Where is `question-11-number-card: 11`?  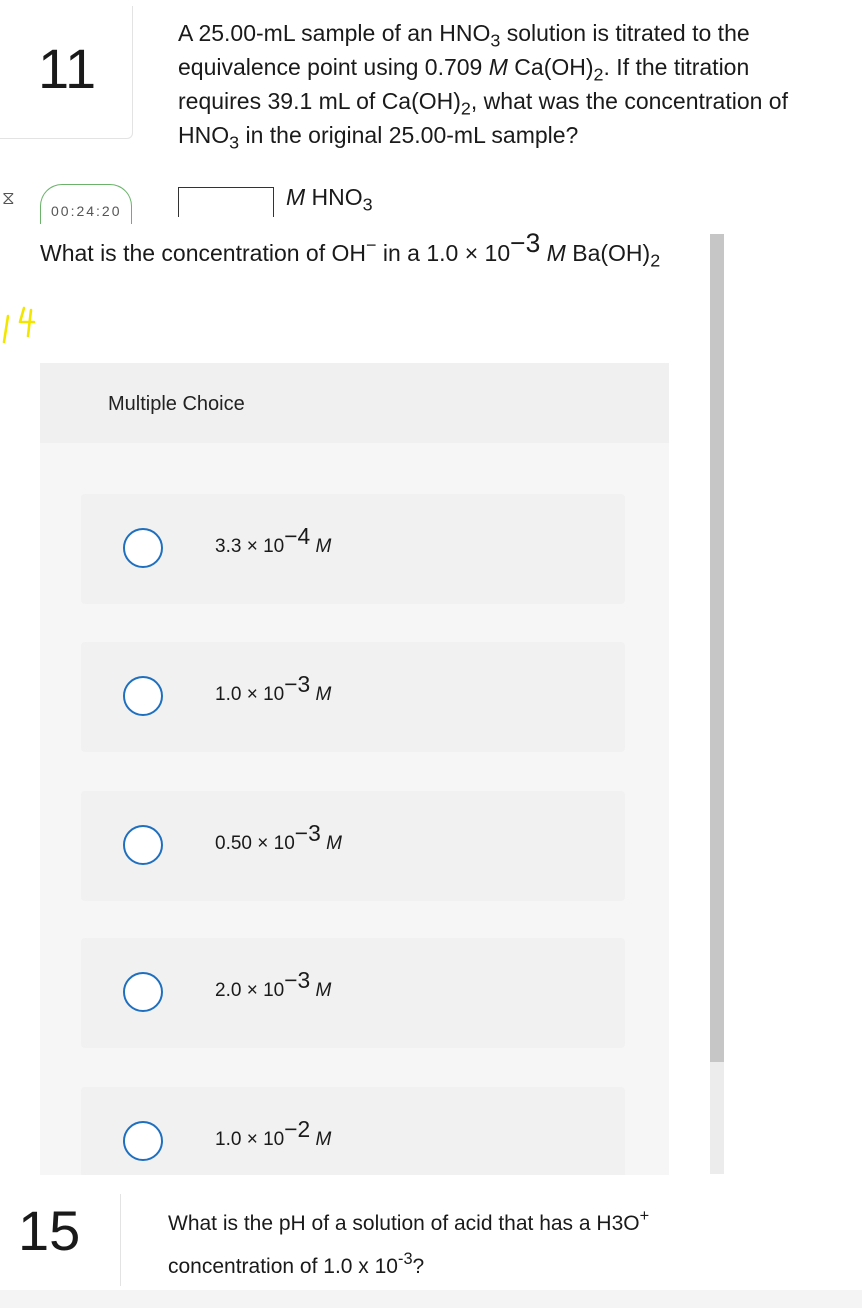
question-11-number-card: 11 is located at coordinates (66, 72).